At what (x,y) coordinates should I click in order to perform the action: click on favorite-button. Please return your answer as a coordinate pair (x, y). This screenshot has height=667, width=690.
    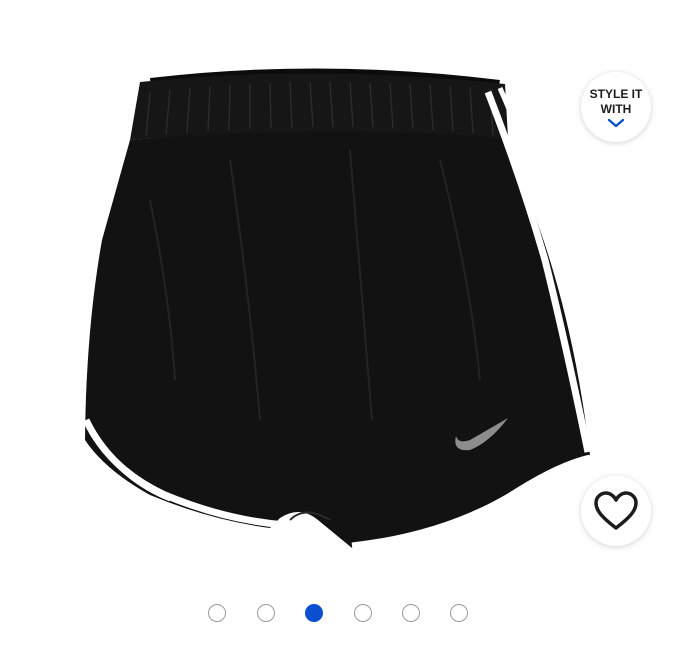
    Looking at the image, I should click on (616, 511).